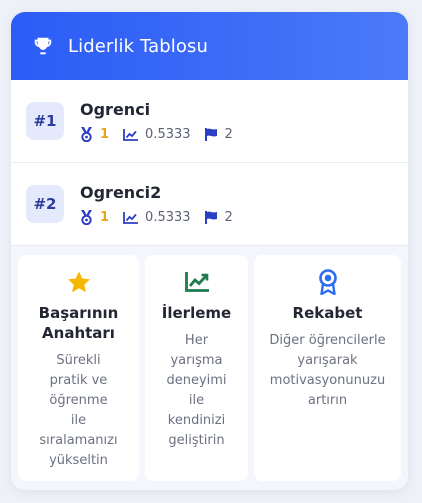  What do you see at coordinates (45, 204) in the screenshot?
I see `rank-badge: #2` at bounding box center [45, 204].